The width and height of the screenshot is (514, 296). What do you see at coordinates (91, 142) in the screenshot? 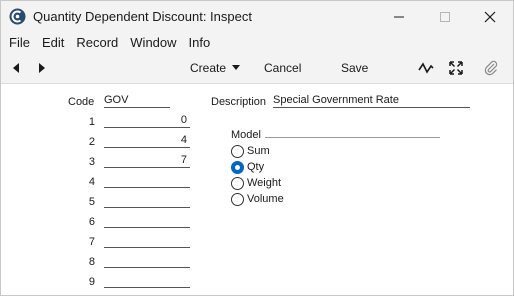
I see `row-number: 2` at bounding box center [91, 142].